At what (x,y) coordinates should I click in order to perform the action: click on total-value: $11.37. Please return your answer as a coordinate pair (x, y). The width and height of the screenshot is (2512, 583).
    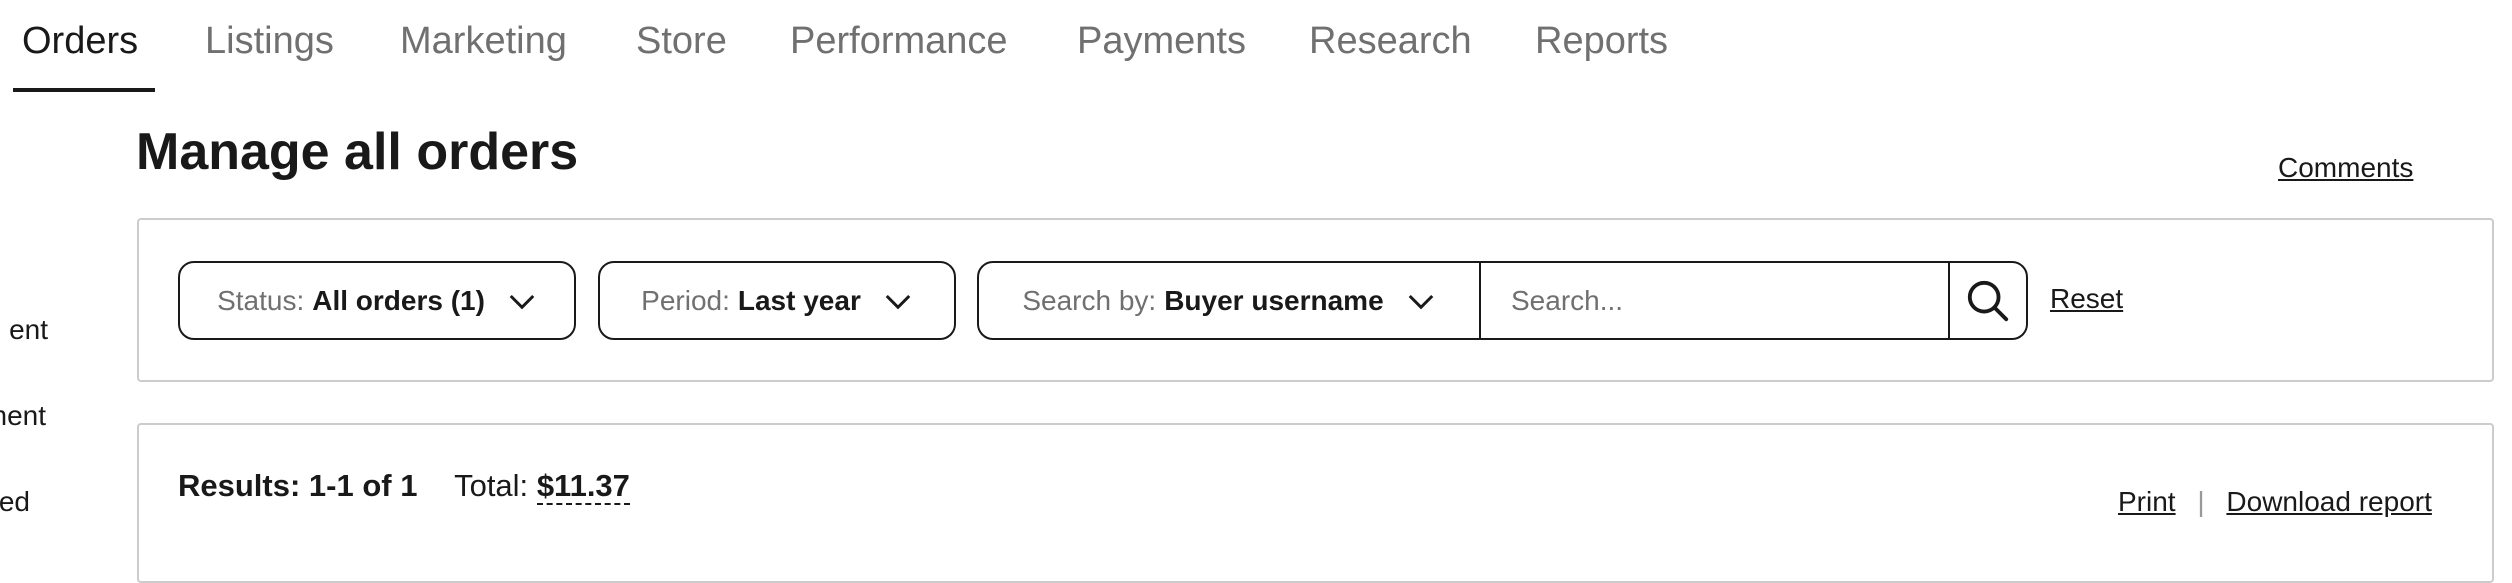
    Looking at the image, I should click on (583, 486).